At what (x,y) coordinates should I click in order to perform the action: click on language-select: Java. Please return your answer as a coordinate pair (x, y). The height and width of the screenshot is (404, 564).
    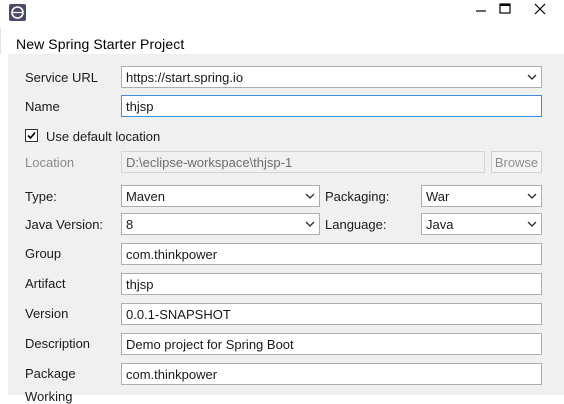
    Looking at the image, I should click on (481, 224).